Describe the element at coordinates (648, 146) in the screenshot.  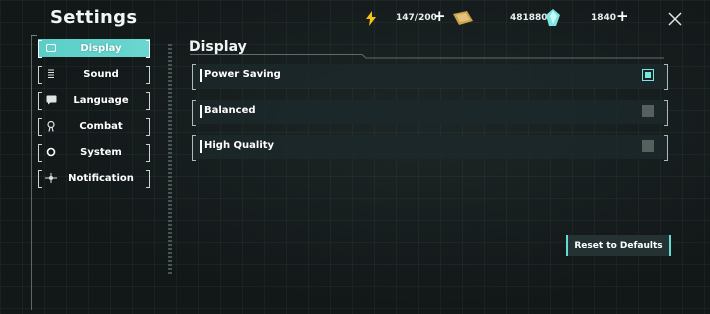
I see `checkbox-high-quality` at that location.